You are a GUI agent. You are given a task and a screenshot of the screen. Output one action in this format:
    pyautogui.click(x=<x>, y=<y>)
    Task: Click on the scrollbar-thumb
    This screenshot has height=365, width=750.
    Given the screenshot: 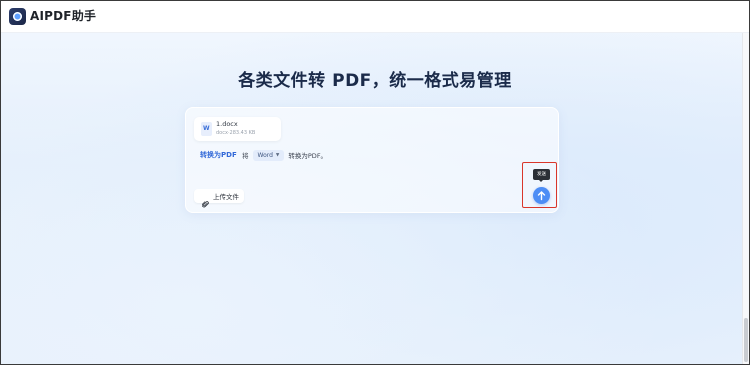 What is the action you would take?
    pyautogui.click(x=746, y=340)
    